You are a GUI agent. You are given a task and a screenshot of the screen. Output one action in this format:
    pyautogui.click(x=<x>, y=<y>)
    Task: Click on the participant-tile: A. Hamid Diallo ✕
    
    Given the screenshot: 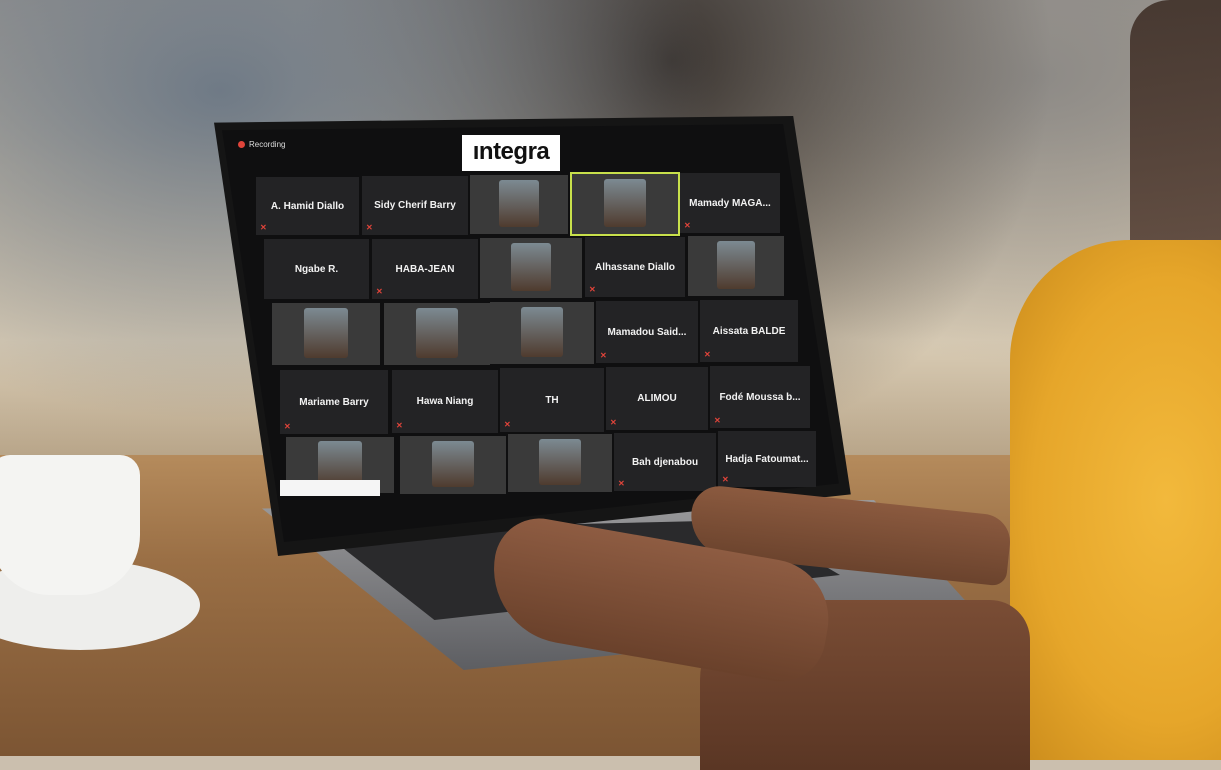 What is the action you would take?
    pyautogui.click(x=307, y=206)
    